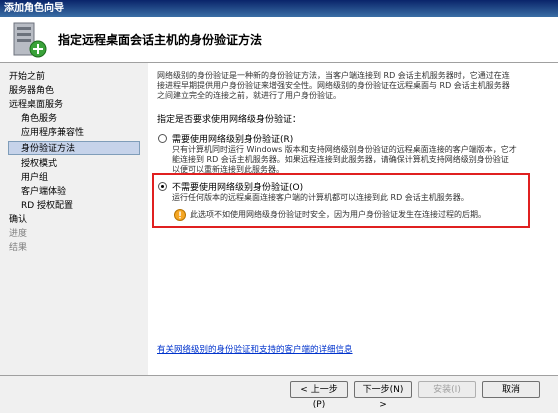 The height and width of the screenshot is (413, 558). Describe the element at coordinates (162, 186) in the screenshot. I see `no-nla-radio` at that location.